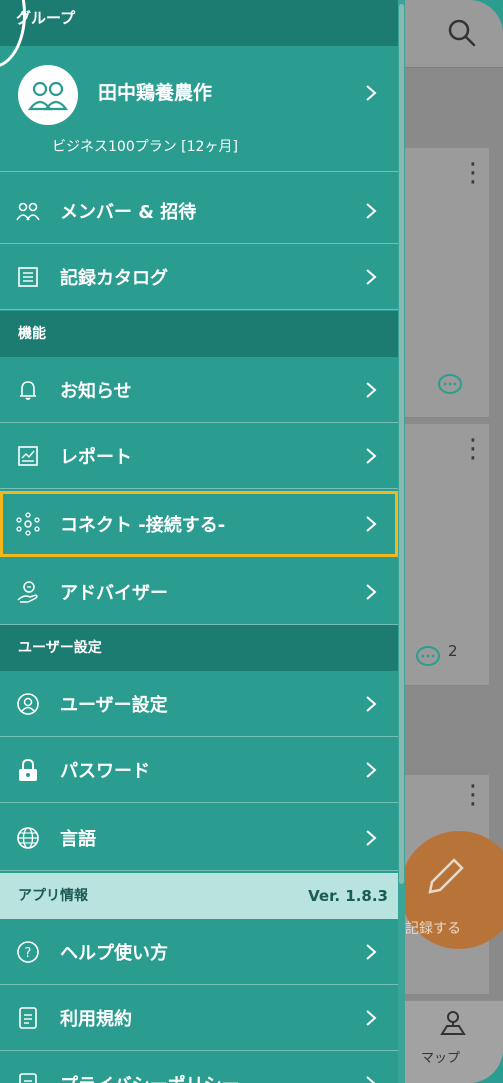  I want to click on menu-item-label: お知らせ, so click(96, 391).